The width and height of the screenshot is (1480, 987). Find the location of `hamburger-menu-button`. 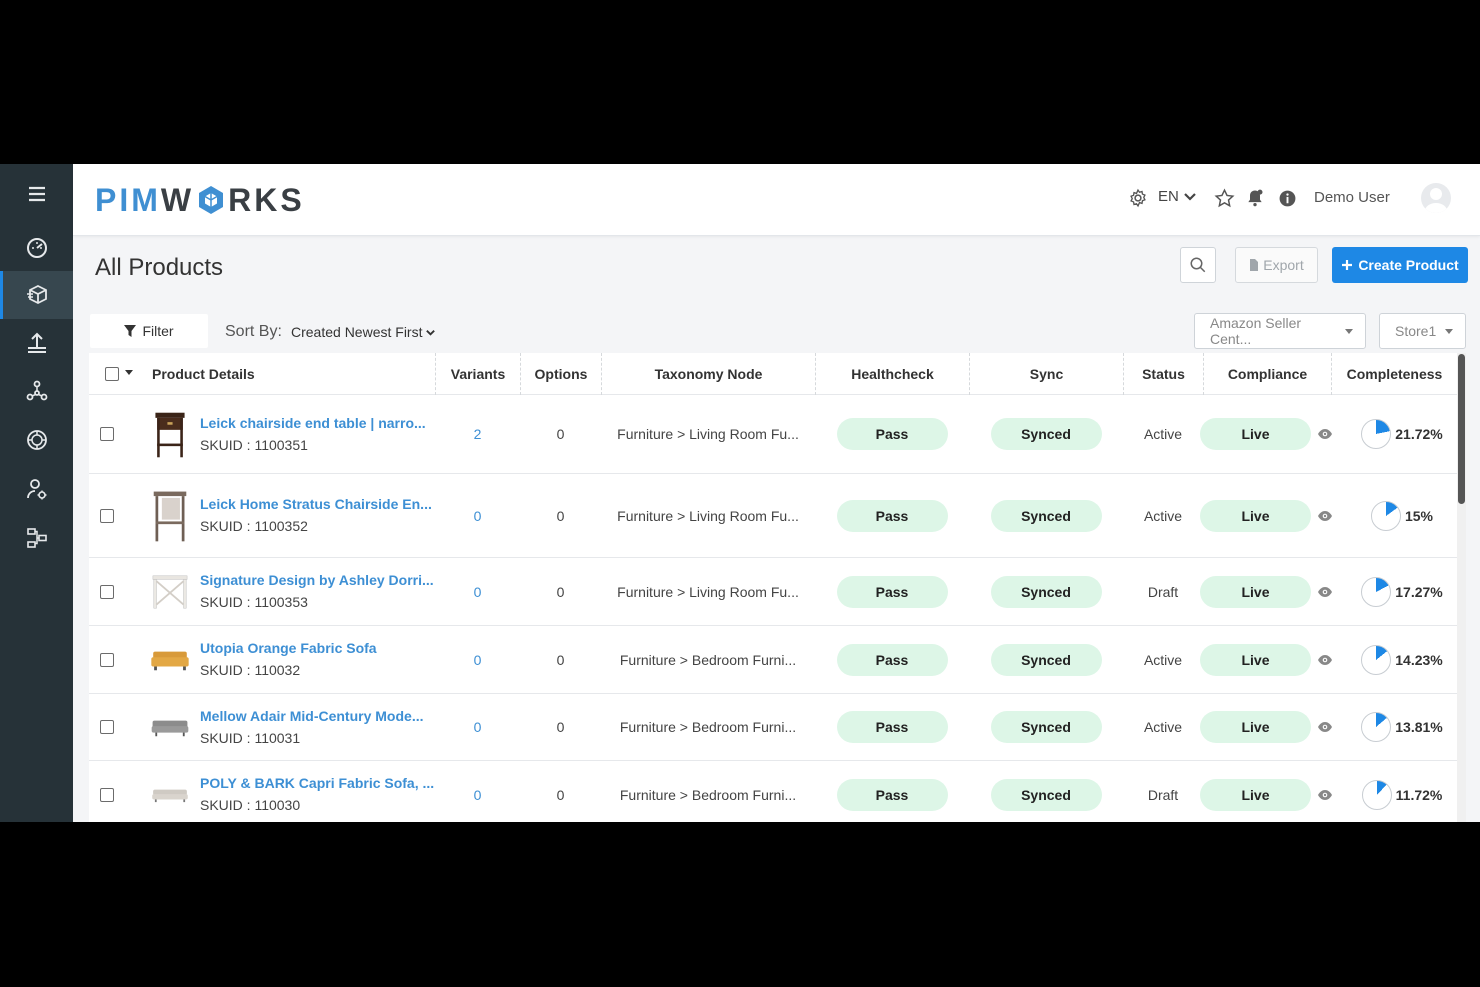

hamburger-menu-button is located at coordinates (36, 194).